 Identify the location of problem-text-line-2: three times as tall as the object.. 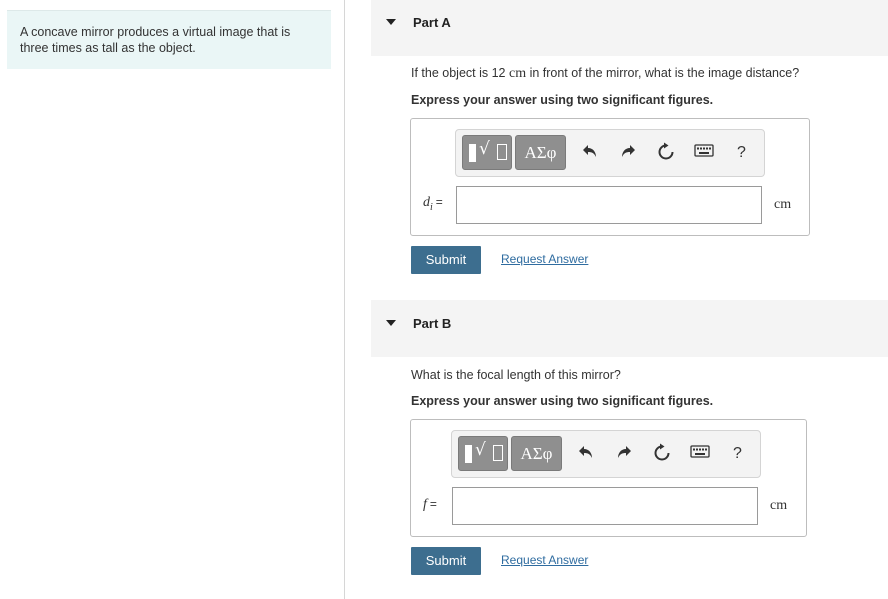
(108, 48).